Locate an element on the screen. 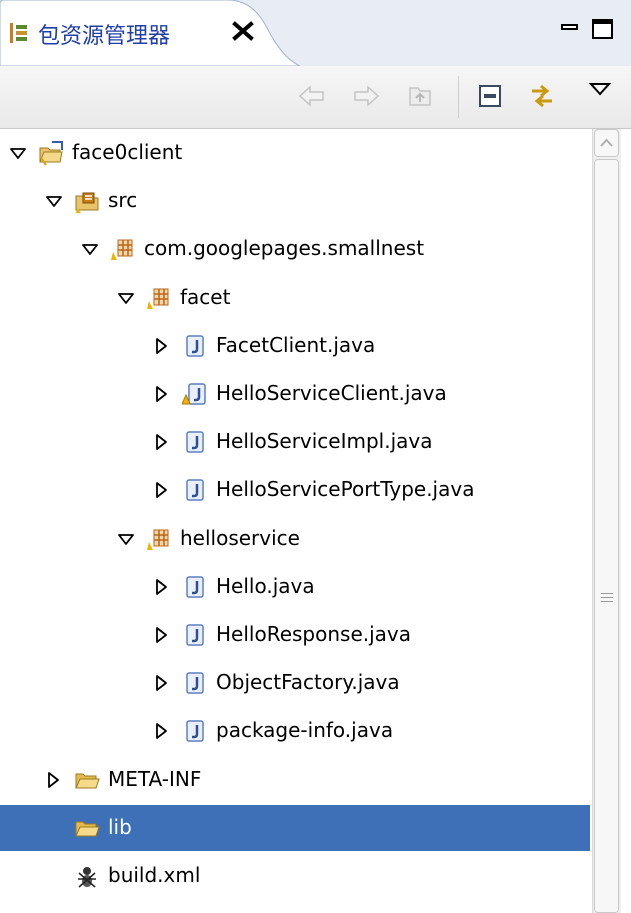 The image size is (631, 913). tree-row: META-INF is located at coordinates (295, 780).